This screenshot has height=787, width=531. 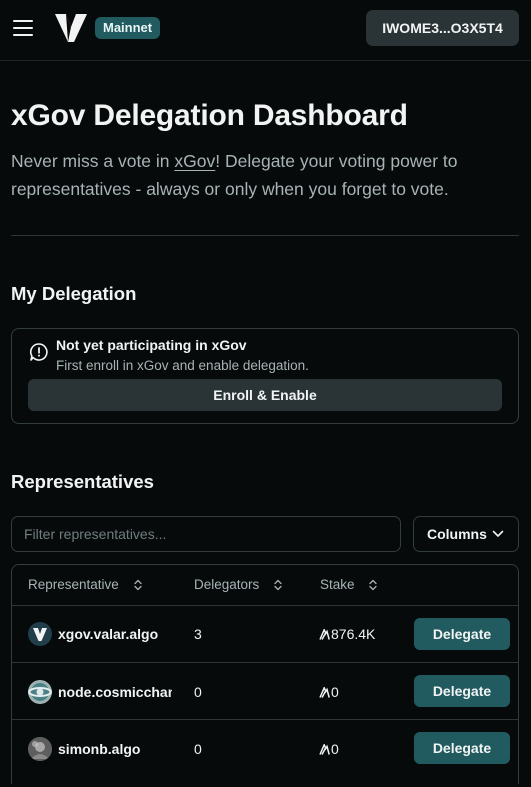 I want to click on column-header-delegators: Delegators, so click(x=238, y=585).